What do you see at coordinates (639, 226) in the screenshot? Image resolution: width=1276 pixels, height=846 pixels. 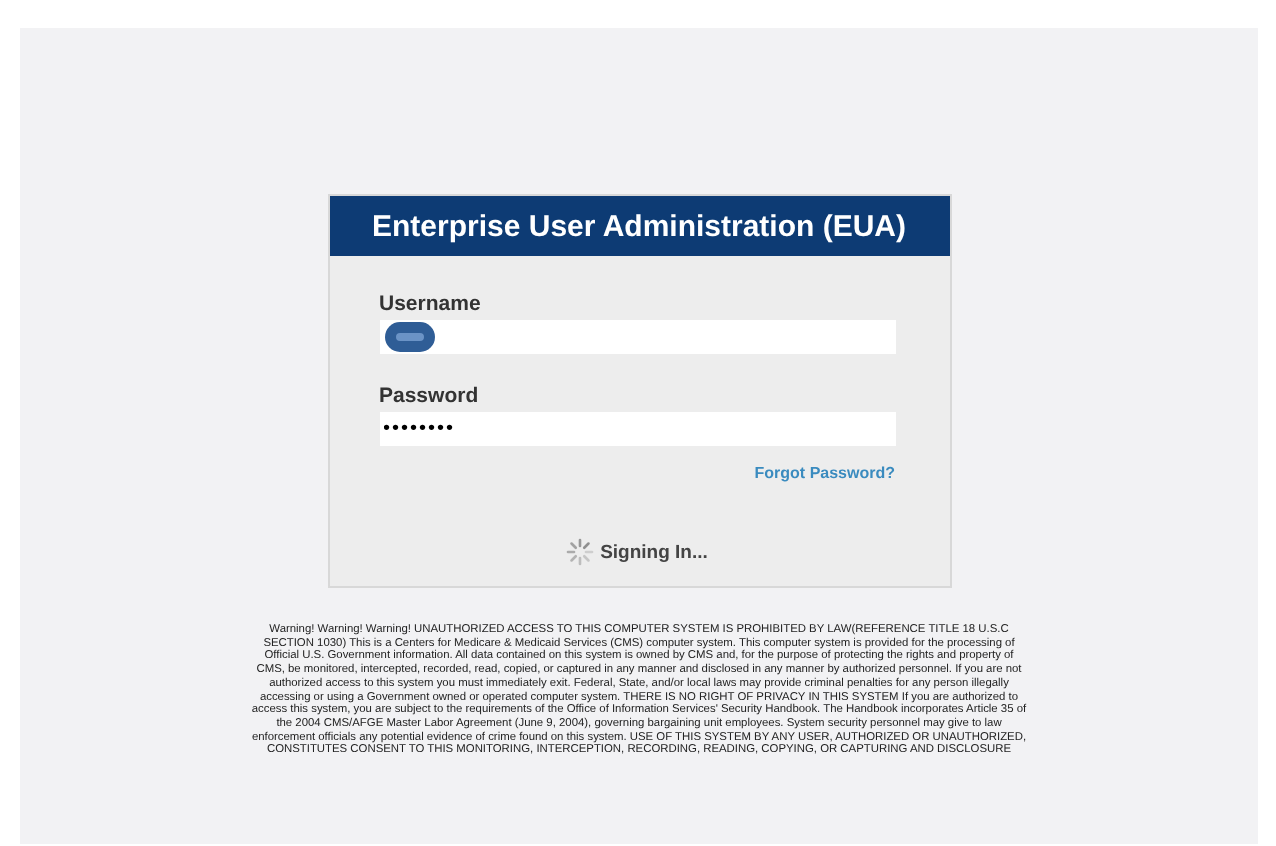 I see `panel-title: Enterprise User Administration (EUA)` at bounding box center [639, 226].